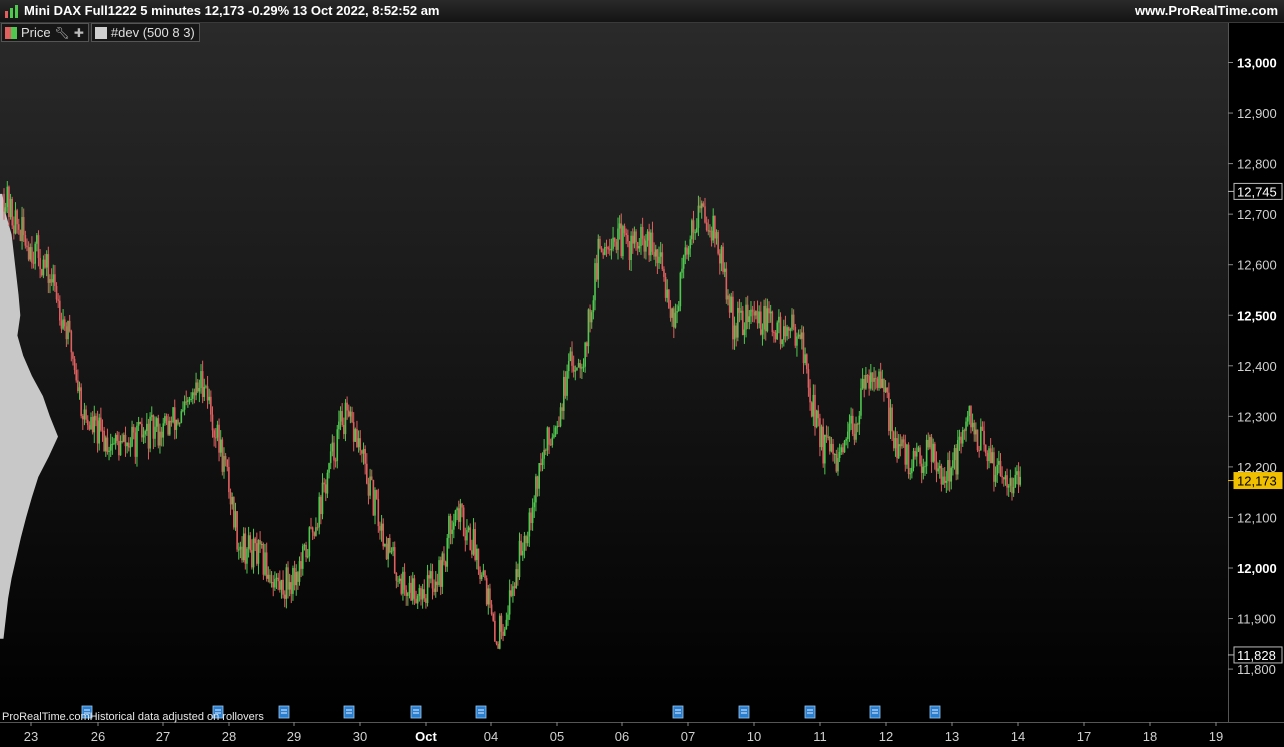 The image size is (1284, 747). I want to click on indicator-legend-dev: #dev (500 8 3), so click(145, 32).